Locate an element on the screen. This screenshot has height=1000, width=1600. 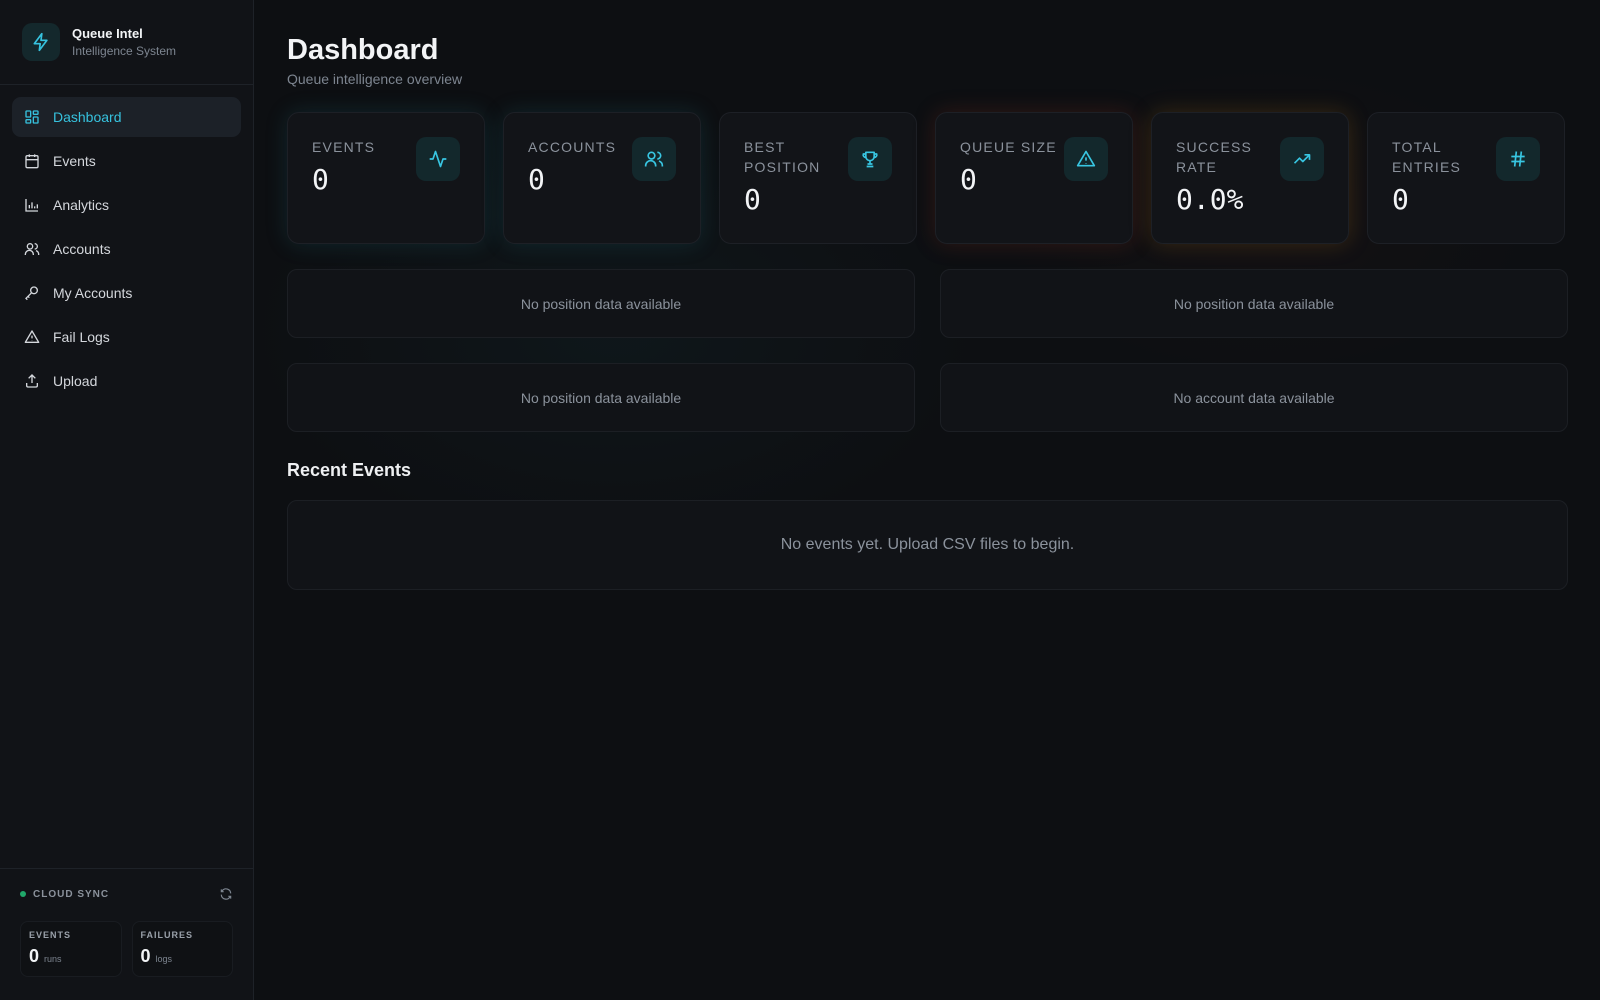
stat-label: EVENTS is located at coordinates (344, 147).